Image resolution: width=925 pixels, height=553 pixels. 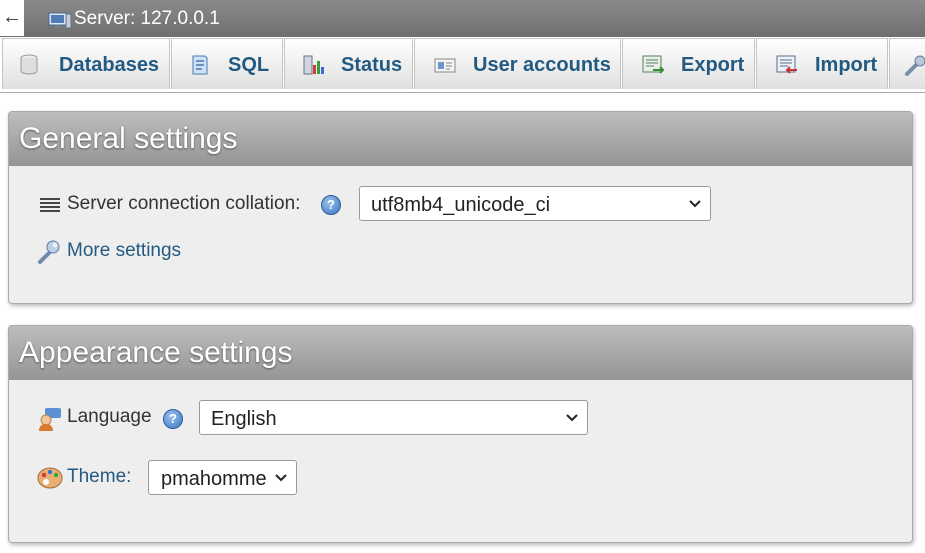 I want to click on tab-databases: Databases, so click(x=86, y=63).